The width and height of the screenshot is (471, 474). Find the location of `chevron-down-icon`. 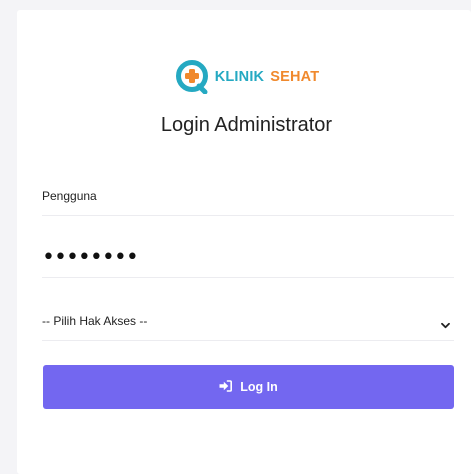

chevron-down-icon is located at coordinates (445, 323).